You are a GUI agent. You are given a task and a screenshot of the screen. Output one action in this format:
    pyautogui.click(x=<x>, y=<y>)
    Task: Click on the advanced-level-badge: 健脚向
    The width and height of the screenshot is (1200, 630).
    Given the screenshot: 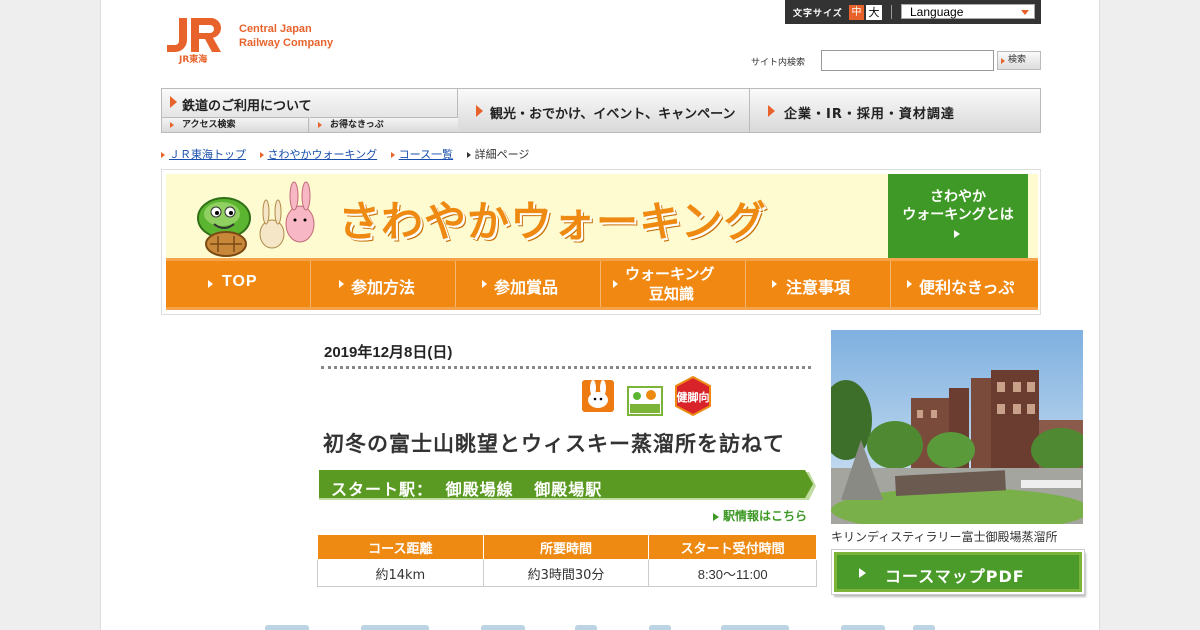 What is the action you would take?
    pyautogui.click(x=693, y=396)
    